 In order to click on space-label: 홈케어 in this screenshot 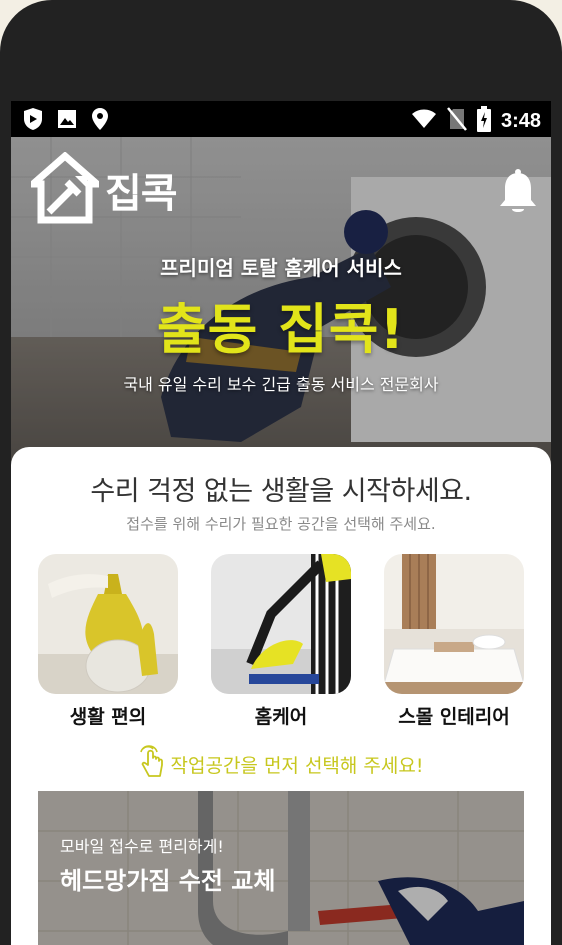, I will do `click(281, 717)`.